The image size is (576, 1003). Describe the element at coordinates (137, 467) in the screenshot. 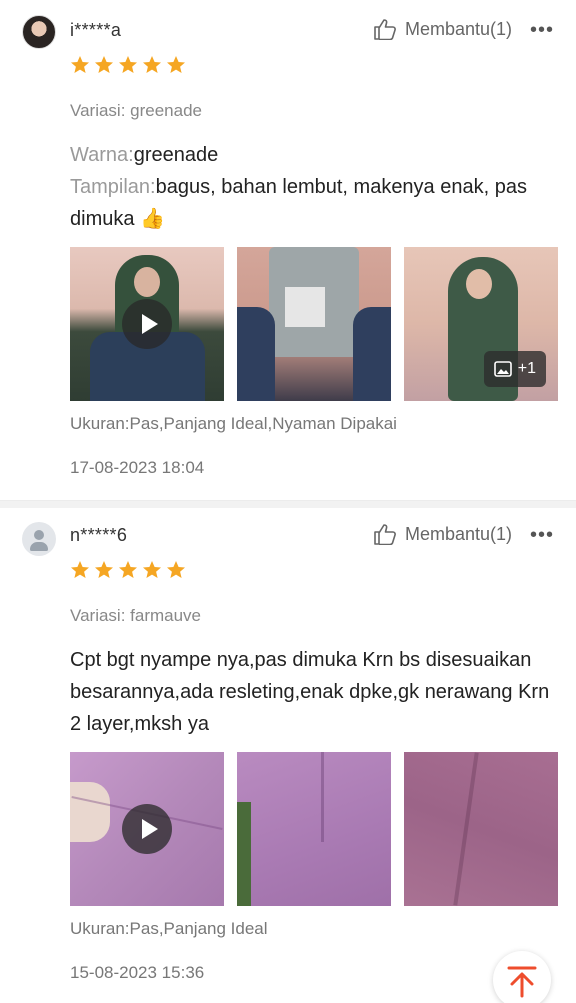

I see `review-date: 17-08-2023 18:04` at that location.